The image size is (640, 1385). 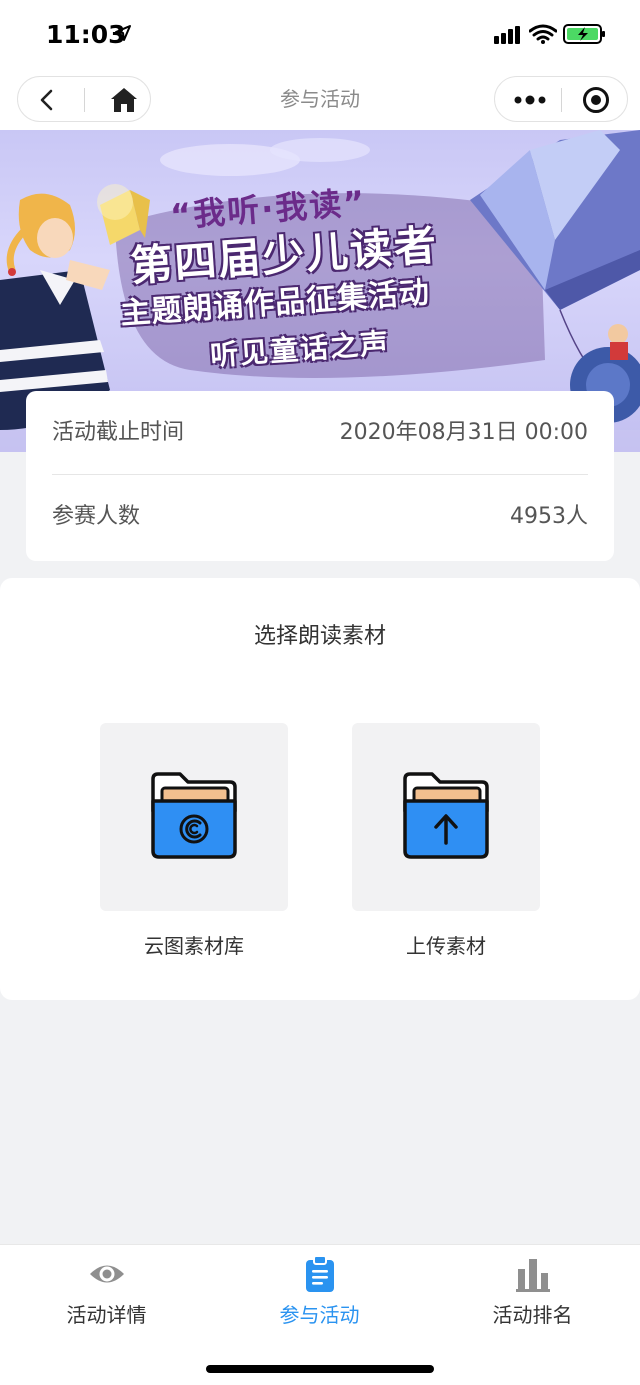 What do you see at coordinates (532, 1315) in the screenshot?
I see `tab-label: 活动排名` at bounding box center [532, 1315].